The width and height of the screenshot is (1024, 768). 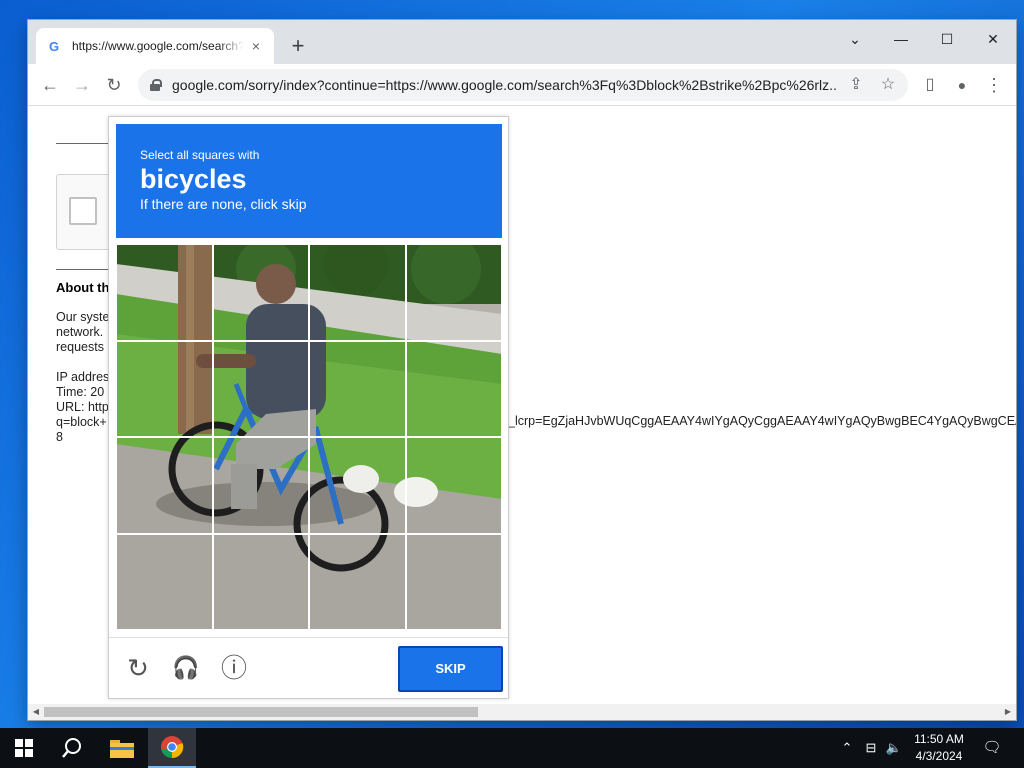 What do you see at coordinates (947, 39) in the screenshot?
I see `maximize-button: ☐` at bounding box center [947, 39].